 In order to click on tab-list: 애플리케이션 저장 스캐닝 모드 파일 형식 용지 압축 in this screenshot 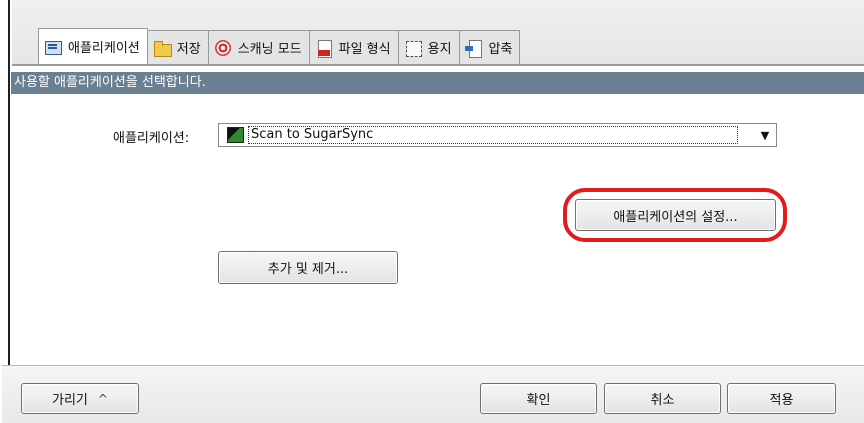, I will do `click(279, 46)`.